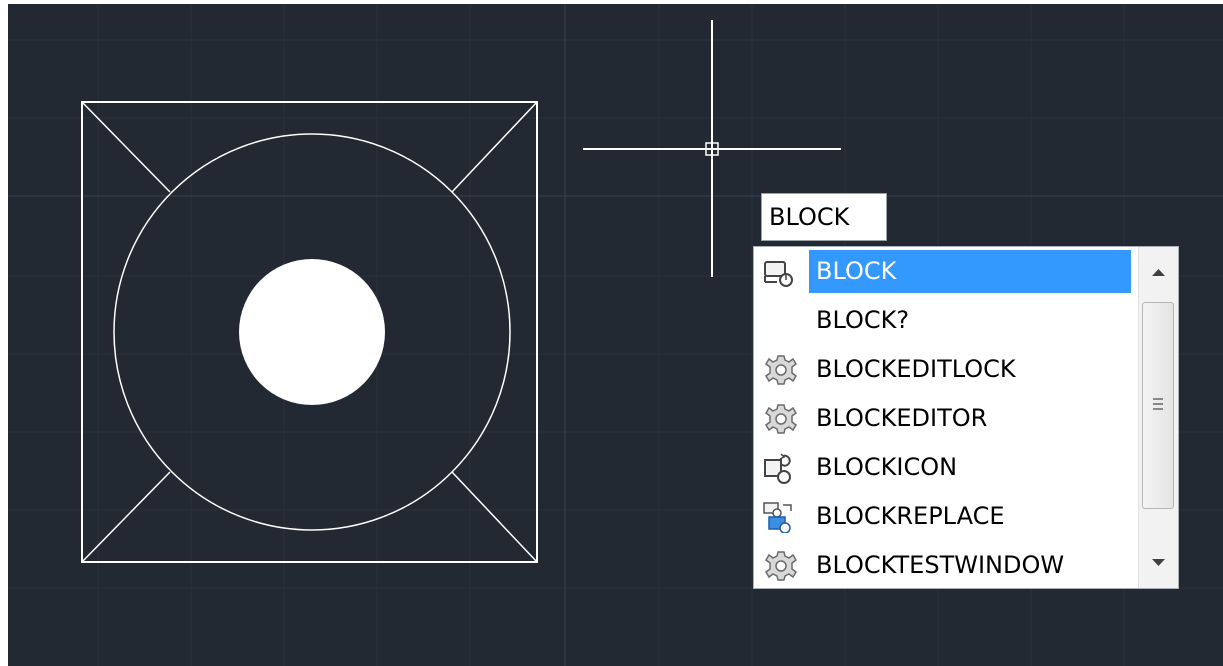  I want to click on grip-icon, so click(1158, 404).